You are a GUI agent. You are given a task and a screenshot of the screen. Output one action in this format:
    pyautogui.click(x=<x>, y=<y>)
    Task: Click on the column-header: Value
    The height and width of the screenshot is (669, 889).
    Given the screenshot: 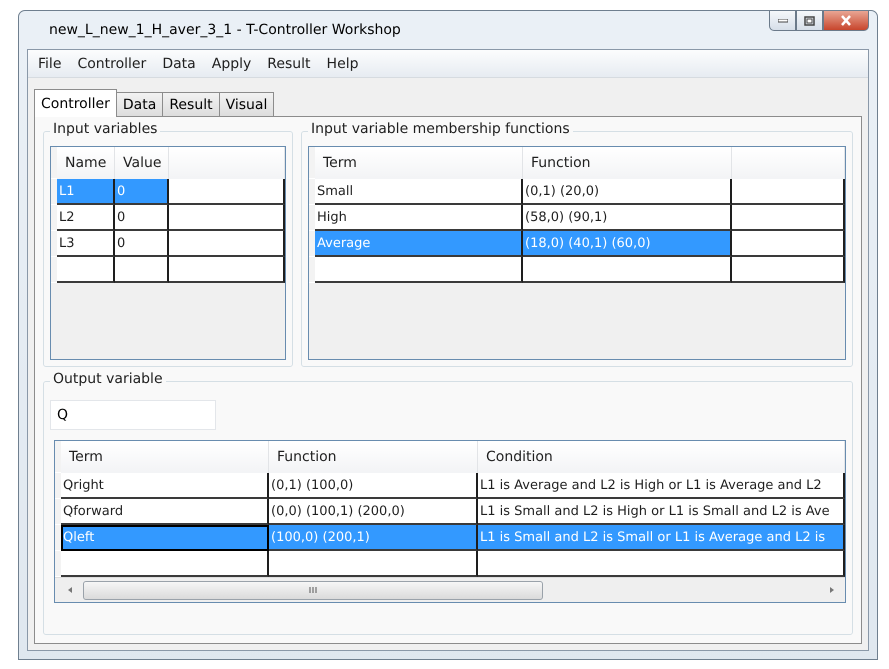 What is the action you would take?
    pyautogui.click(x=142, y=163)
    